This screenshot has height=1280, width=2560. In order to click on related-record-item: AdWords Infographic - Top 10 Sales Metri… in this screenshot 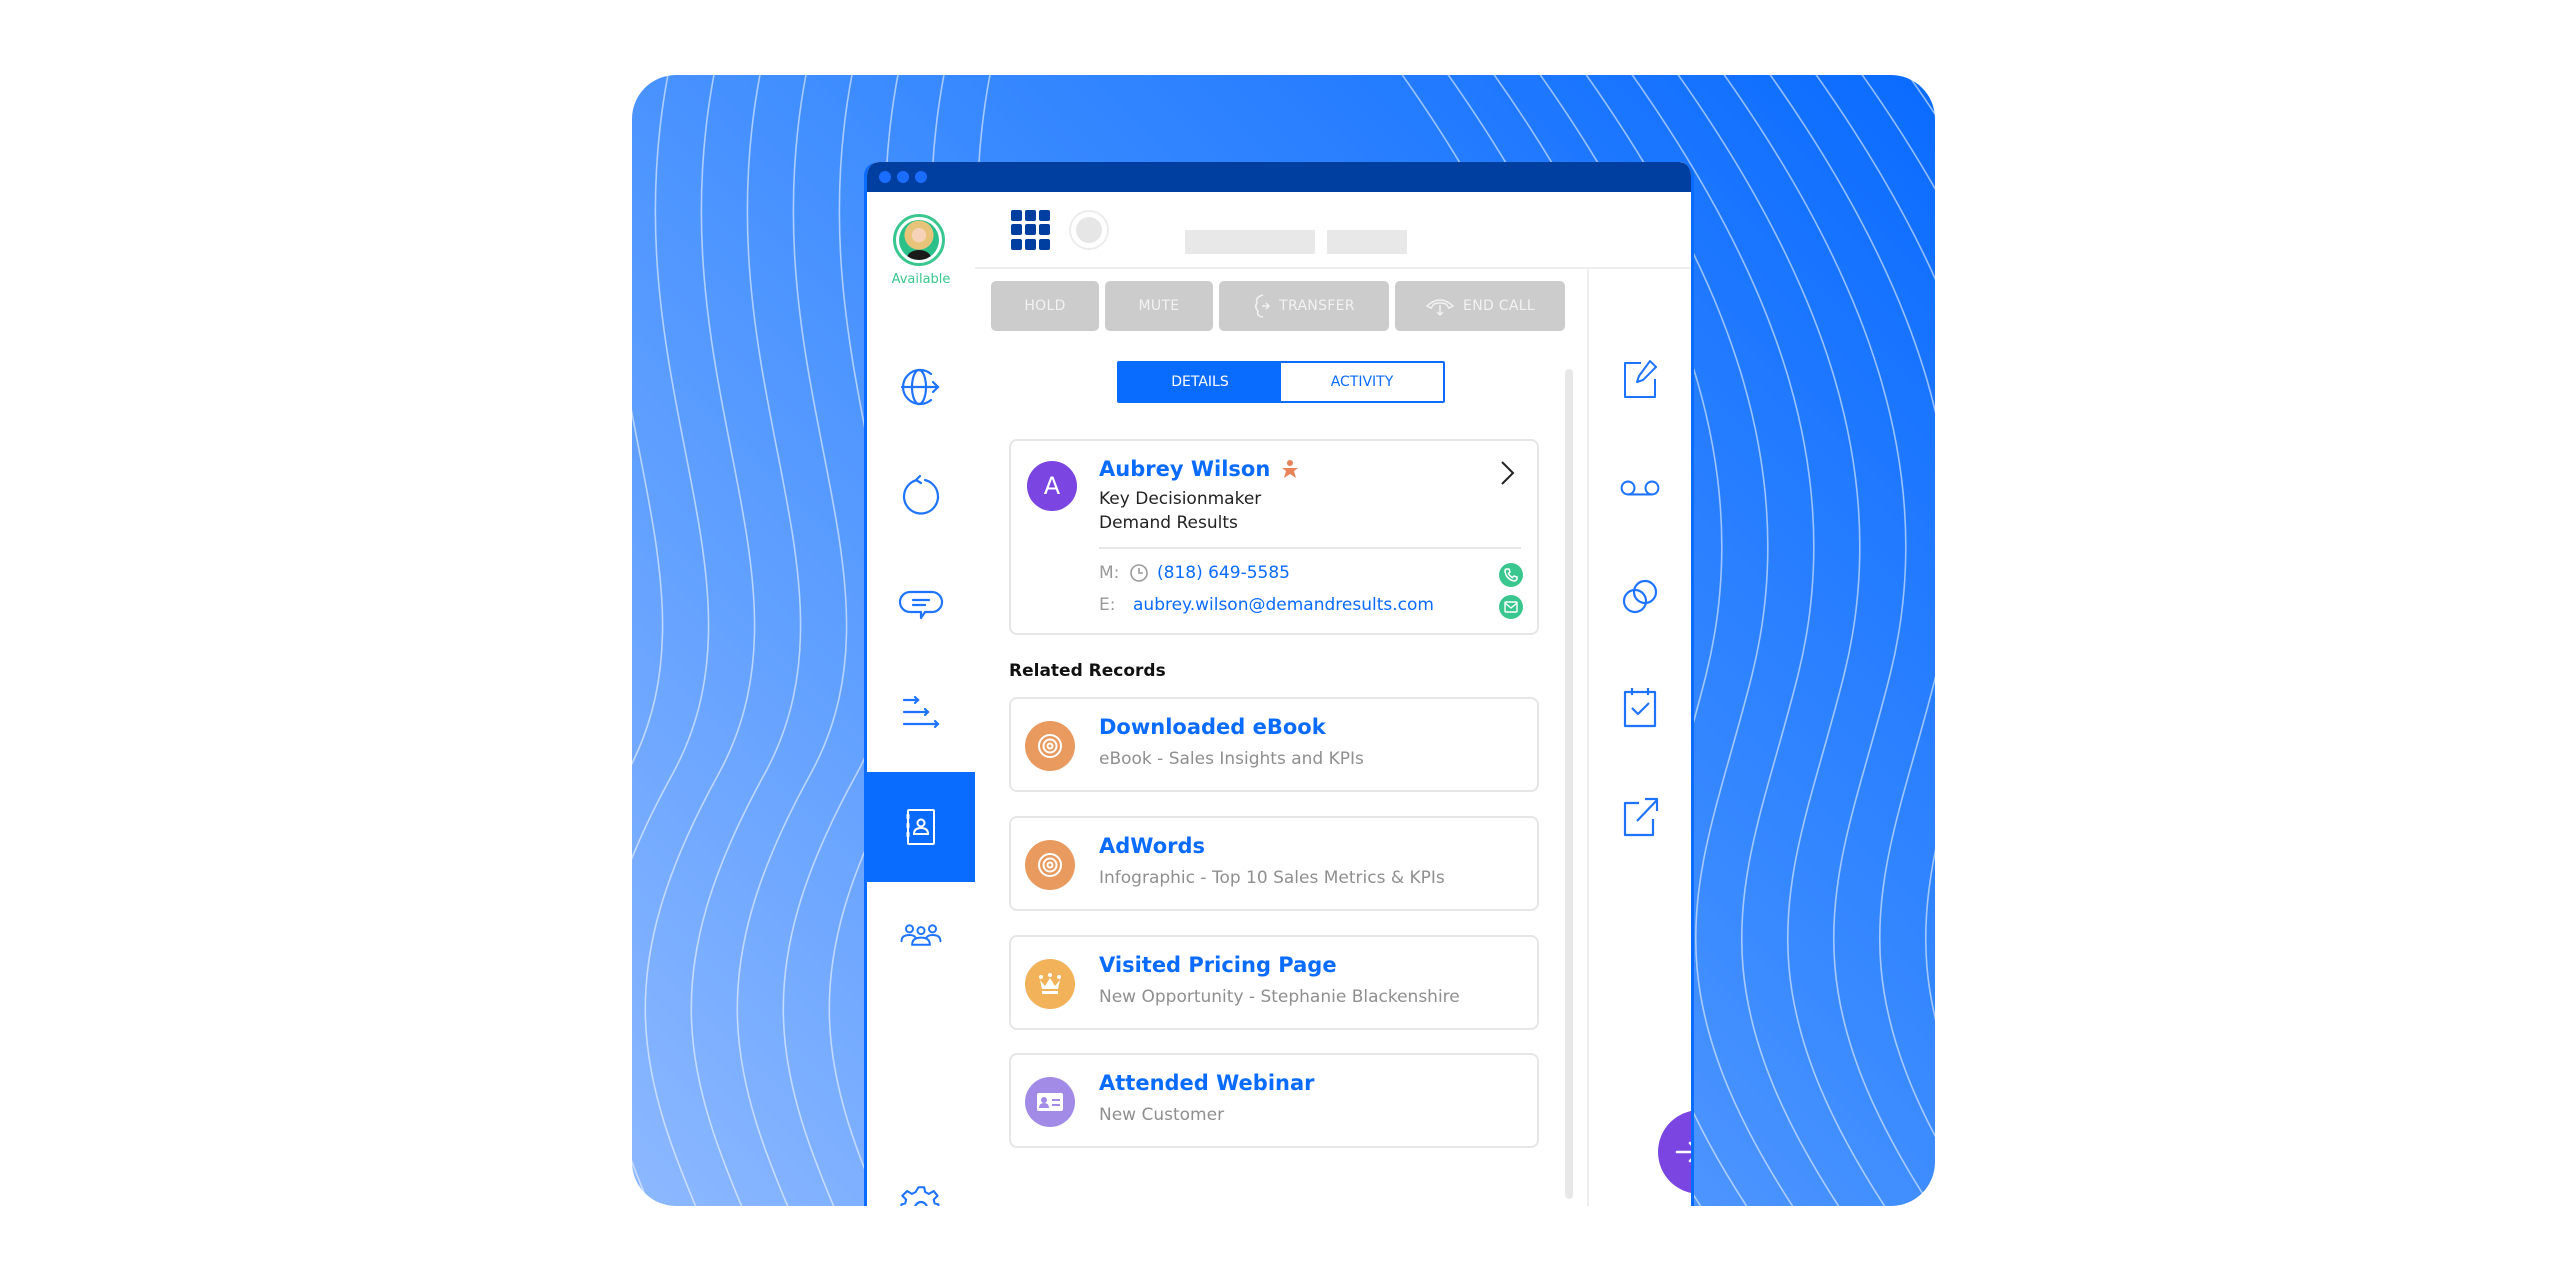, I will do `click(1274, 863)`.